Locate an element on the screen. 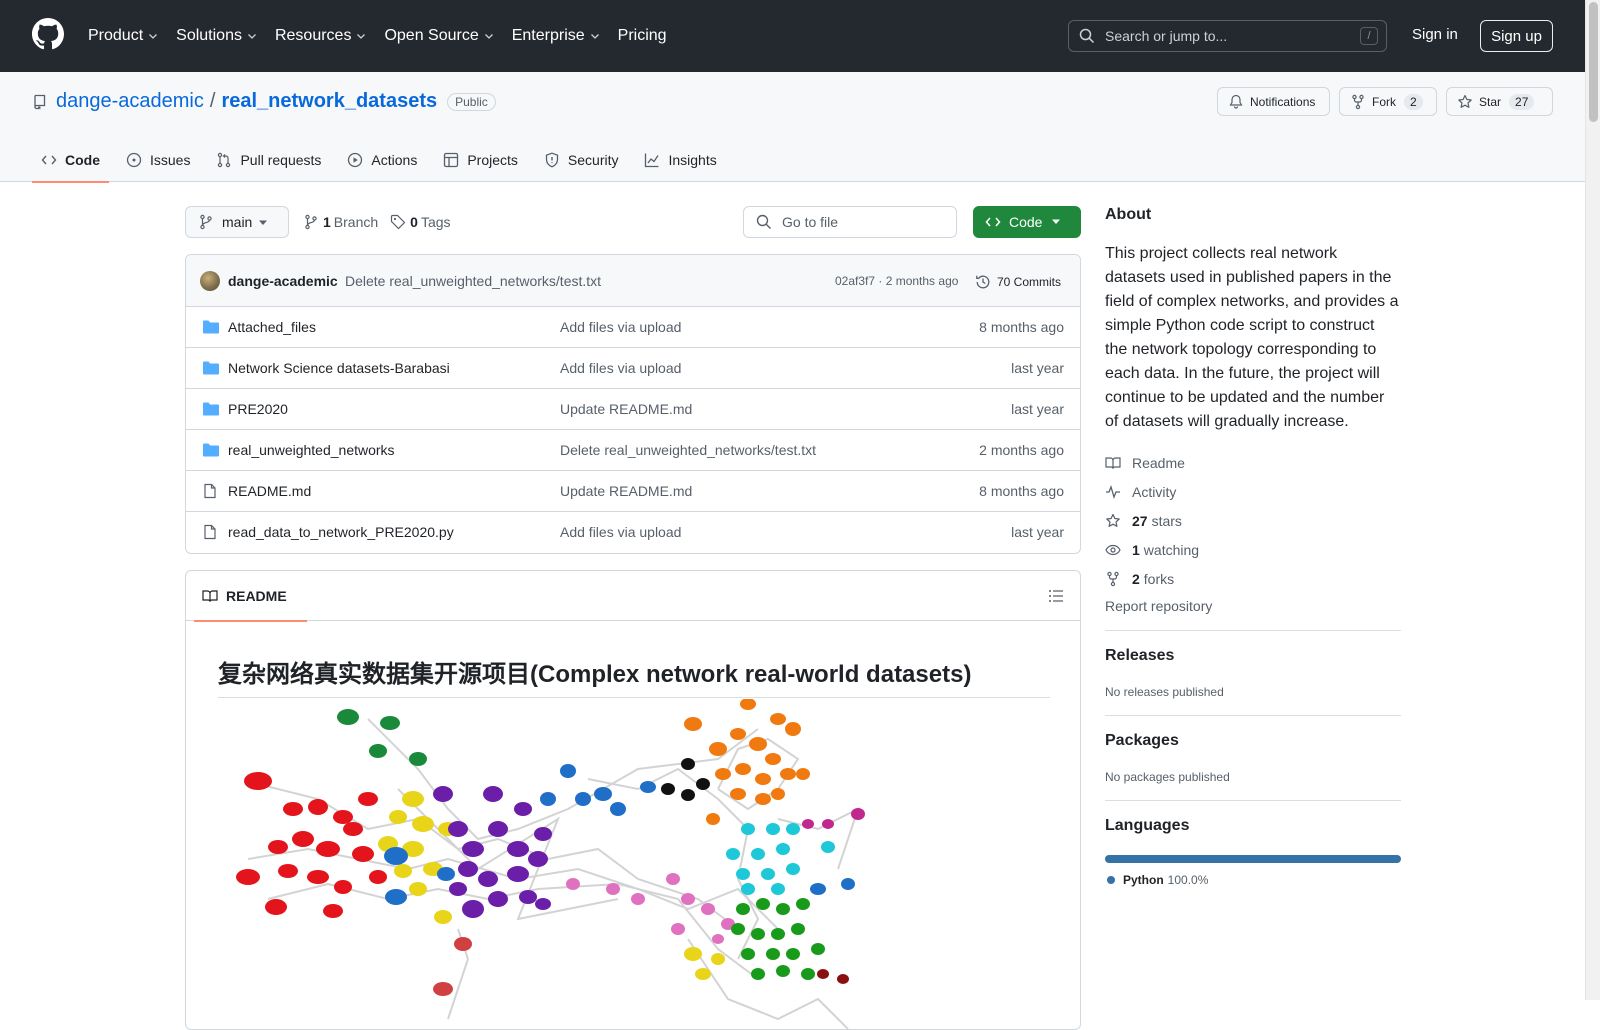 The height and width of the screenshot is (1030, 1600). book-icon is located at coordinates (210, 596).